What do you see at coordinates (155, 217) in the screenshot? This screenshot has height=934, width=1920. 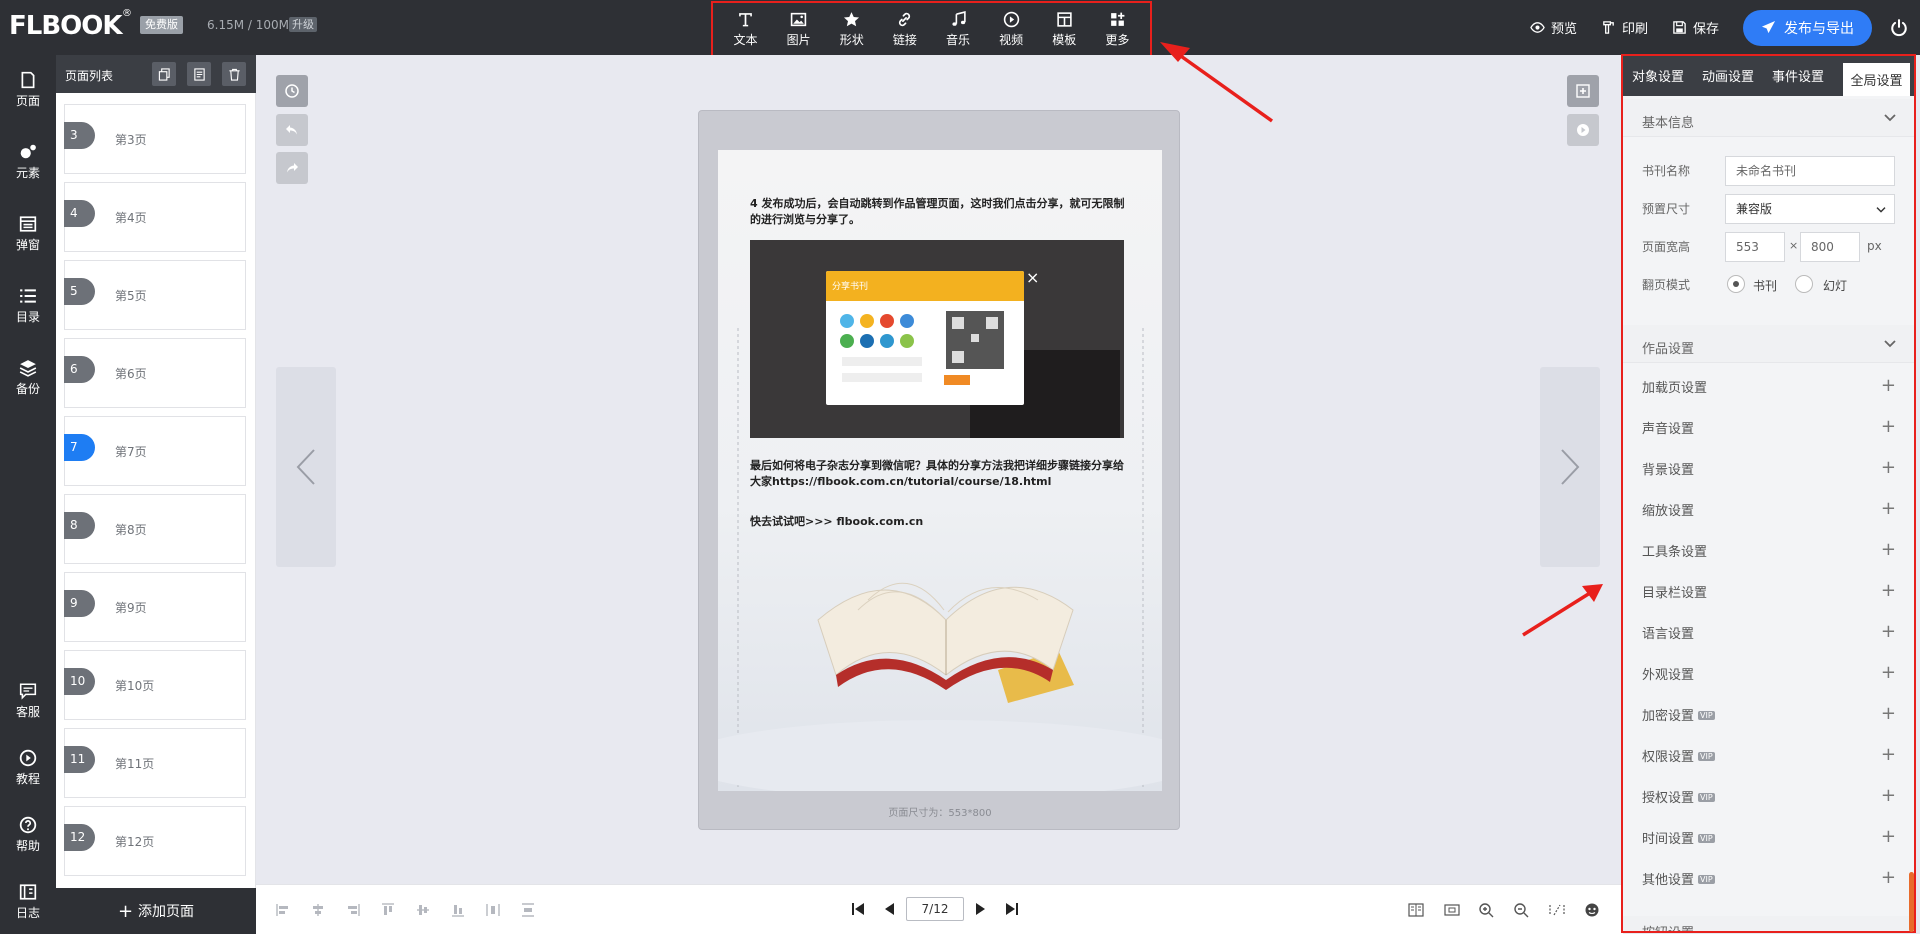 I see `page-item: 4 第4页` at bounding box center [155, 217].